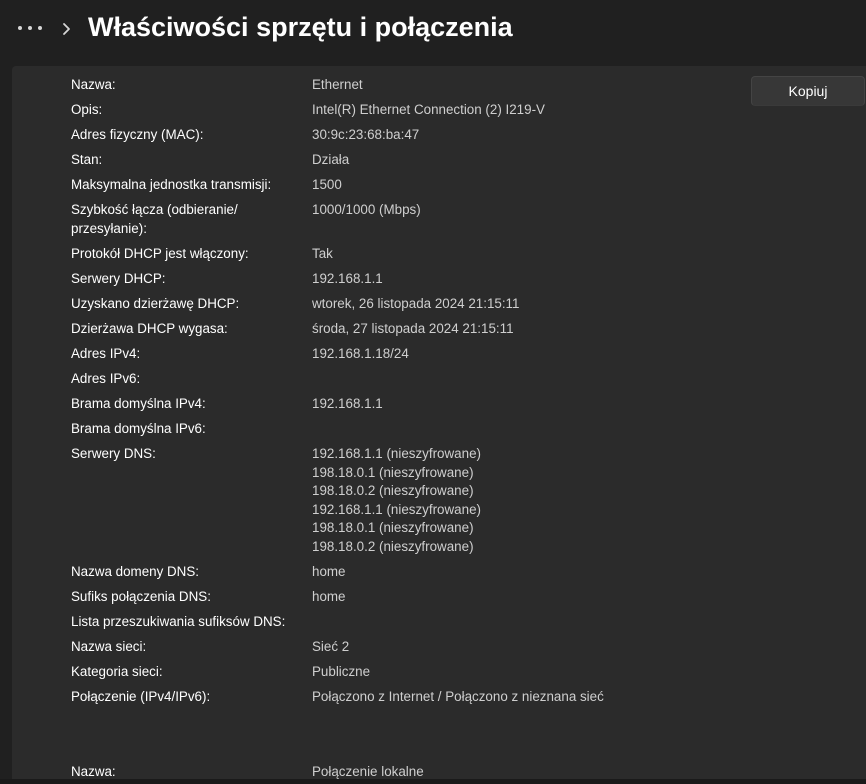 Image resolution: width=866 pixels, height=784 pixels. Describe the element at coordinates (135, 571) in the screenshot. I see `property-label: Nazwa domeny DNS:` at that location.